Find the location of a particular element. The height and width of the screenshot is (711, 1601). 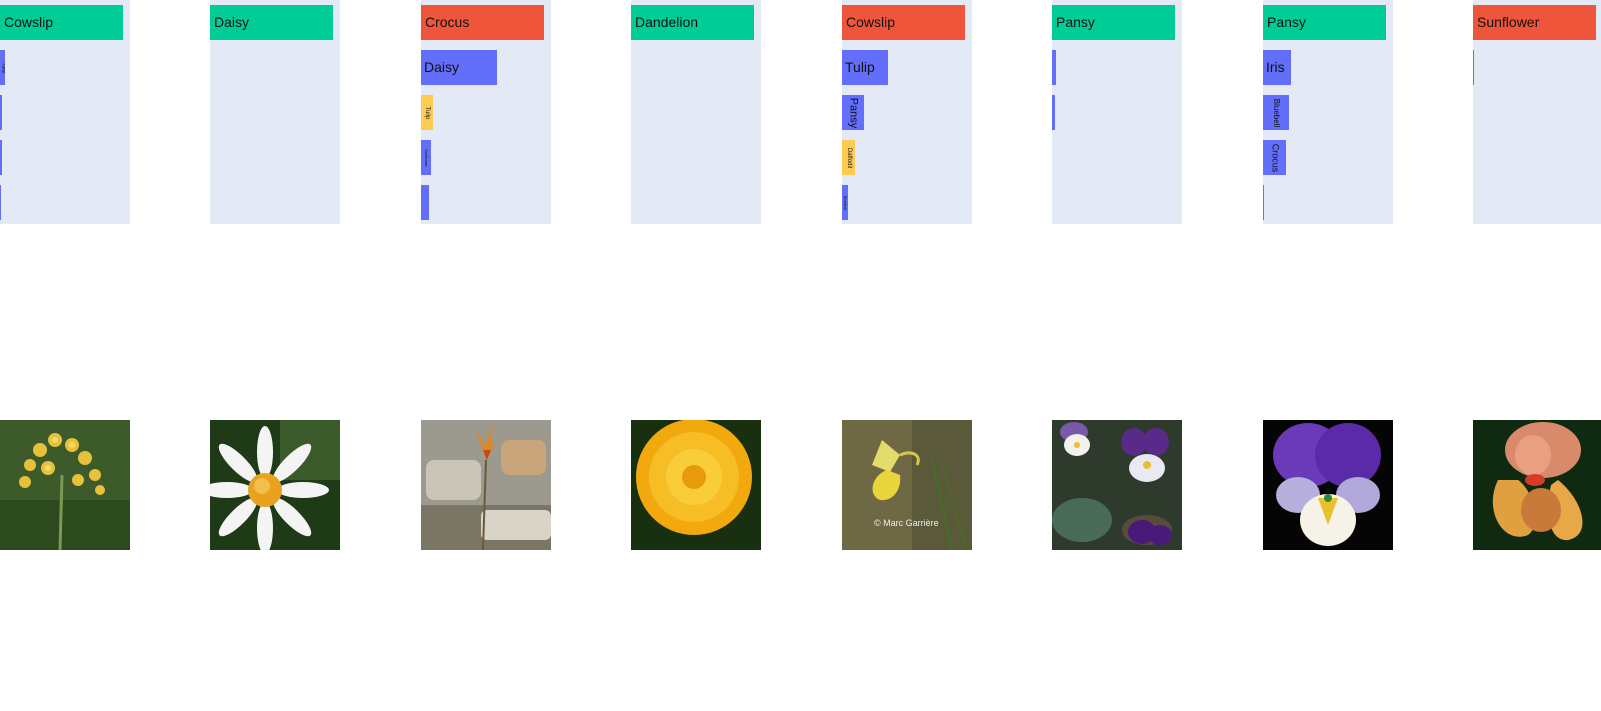

result-panel-2: Daisy is located at coordinates (275, 112).